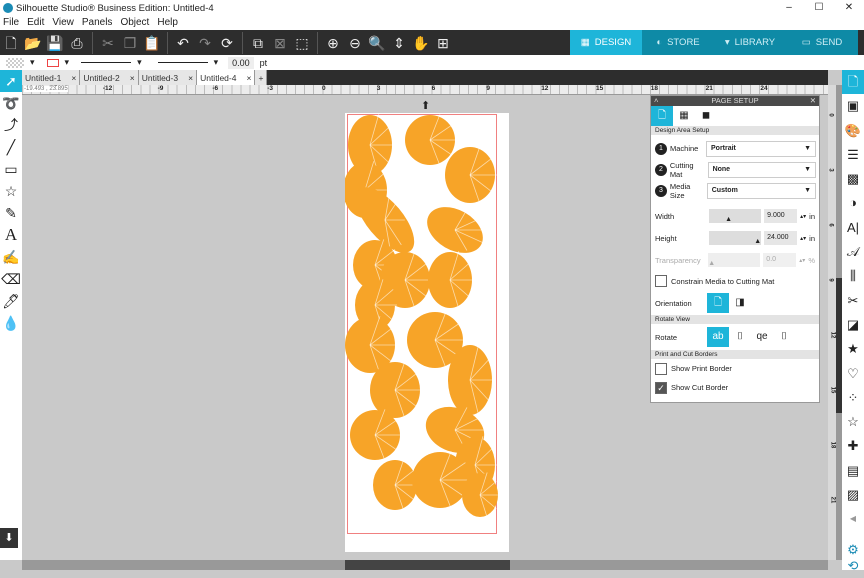 This screenshot has height=578, width=864. What do you see at coordinates (11, 257) in the screenshot?
I see `sketch-icon: ✍` at bounding box center [11, 257].